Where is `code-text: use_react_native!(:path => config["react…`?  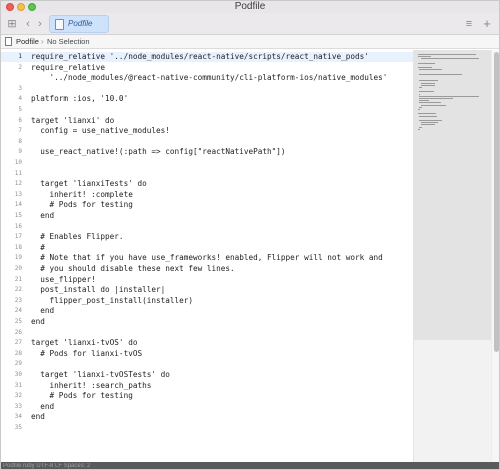
code-text: use_react_native!(:path => config["react… is located at coordinates (158, 152).